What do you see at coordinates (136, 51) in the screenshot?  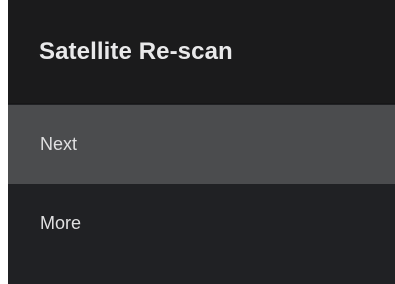 I see `panel-title: Satellite Re-scan` at bounding box center [136, 51].